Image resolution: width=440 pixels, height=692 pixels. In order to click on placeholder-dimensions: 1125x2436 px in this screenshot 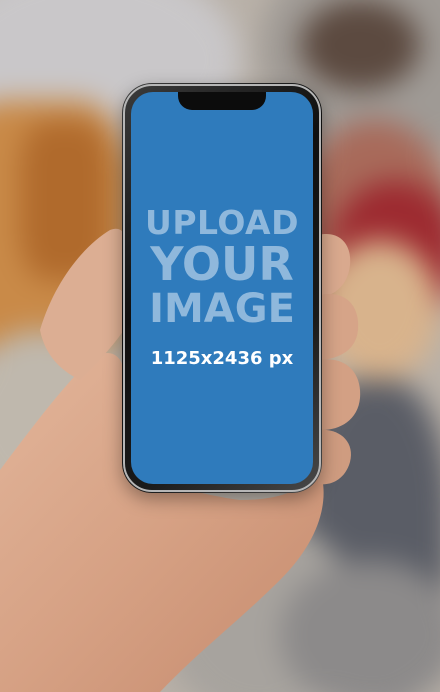, I will do `click(222, 358)`.